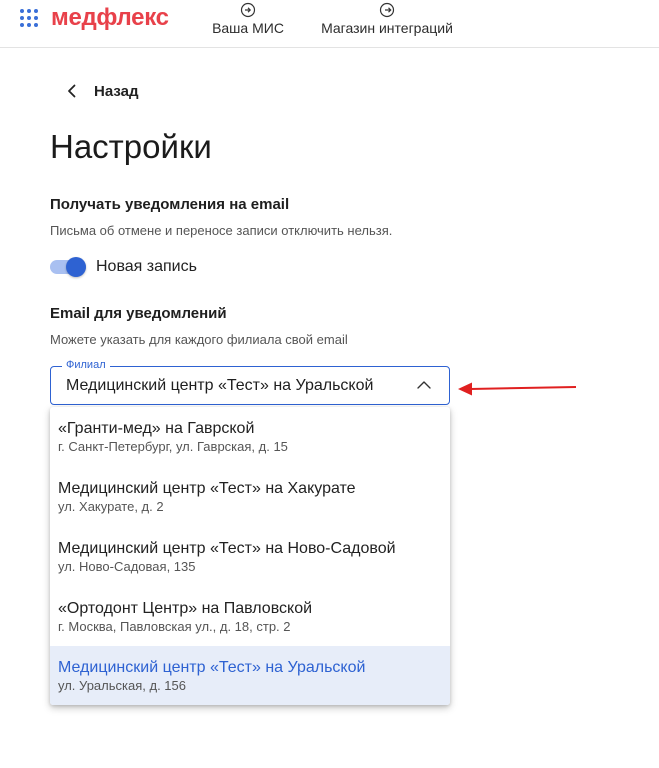 This screenshot has width=659, height=768. I want to click on branch-option-name: Медицинский центр «Тест» на Хакурате, so click(207, 488).